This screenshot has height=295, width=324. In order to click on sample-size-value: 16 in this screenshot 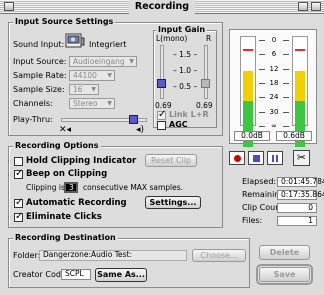, I will do `click(78, 89)`.